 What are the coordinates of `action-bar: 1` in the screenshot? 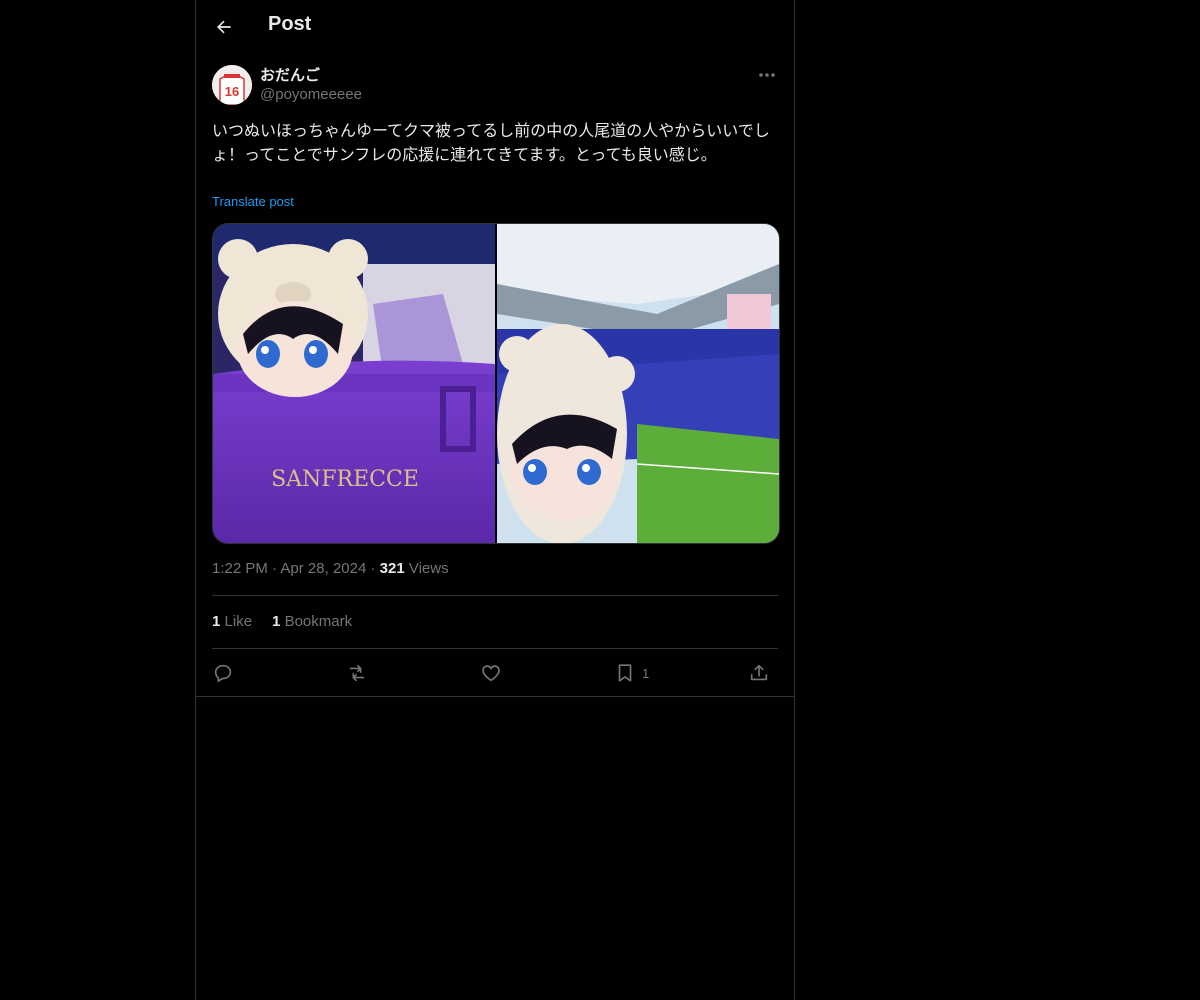 It's located at (495, 673).